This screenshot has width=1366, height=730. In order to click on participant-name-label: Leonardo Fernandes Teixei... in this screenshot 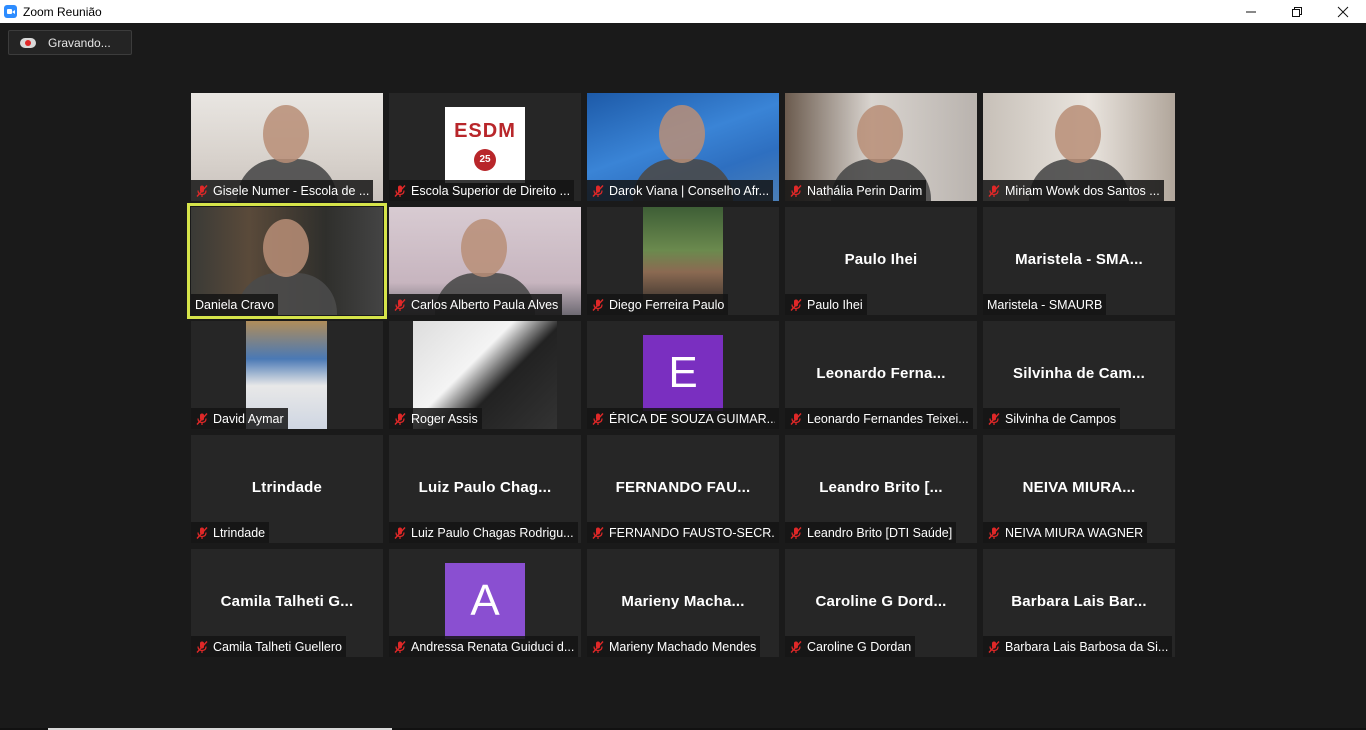, I will do `click(879, 418)`.